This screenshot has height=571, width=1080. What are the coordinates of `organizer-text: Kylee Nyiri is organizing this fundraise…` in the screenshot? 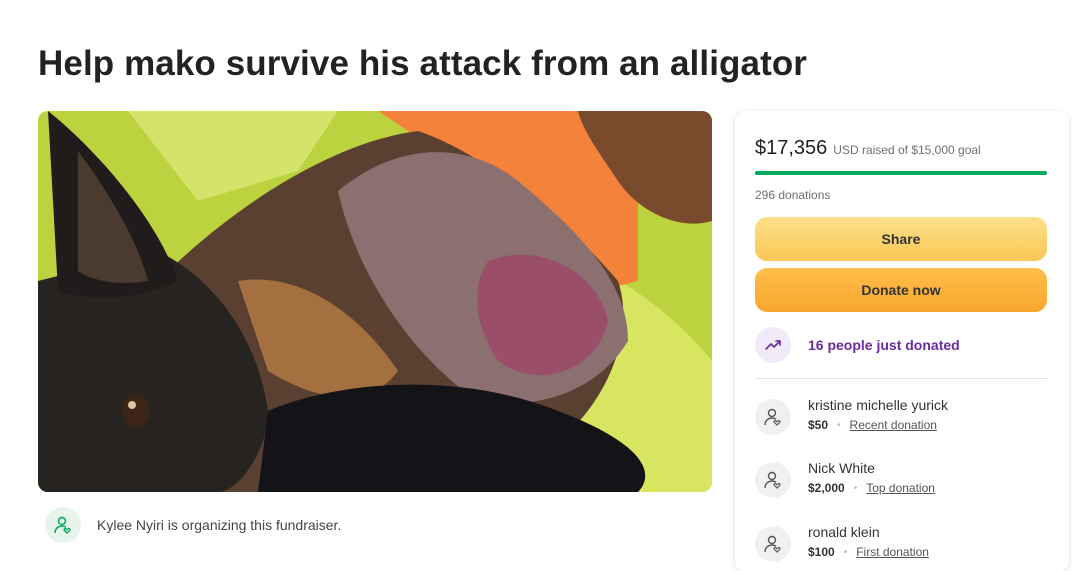 It's located at (219, 525).